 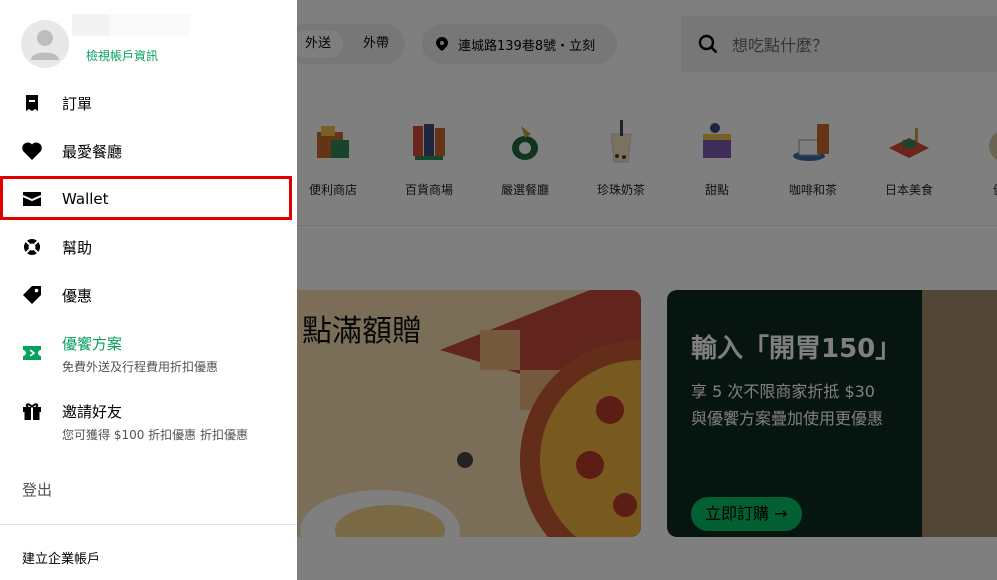 What do you see at coordinates (32, 353) in the screenshot?
I see `ticket-icon` at bounding box center [32, 353].